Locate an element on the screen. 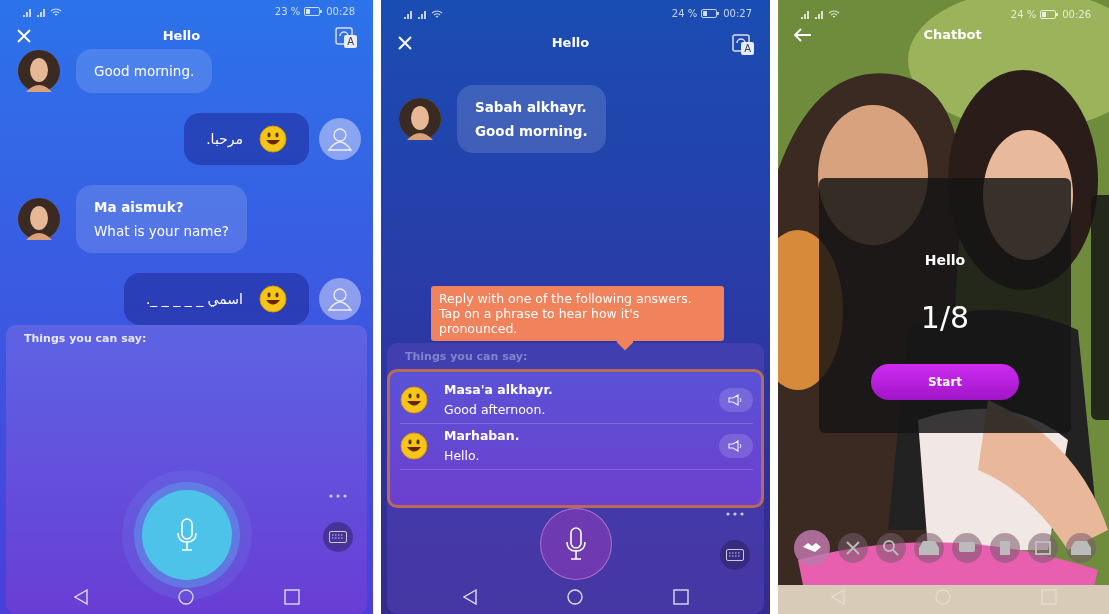  battery-level: 23 % is located at coordinates (287, 12).